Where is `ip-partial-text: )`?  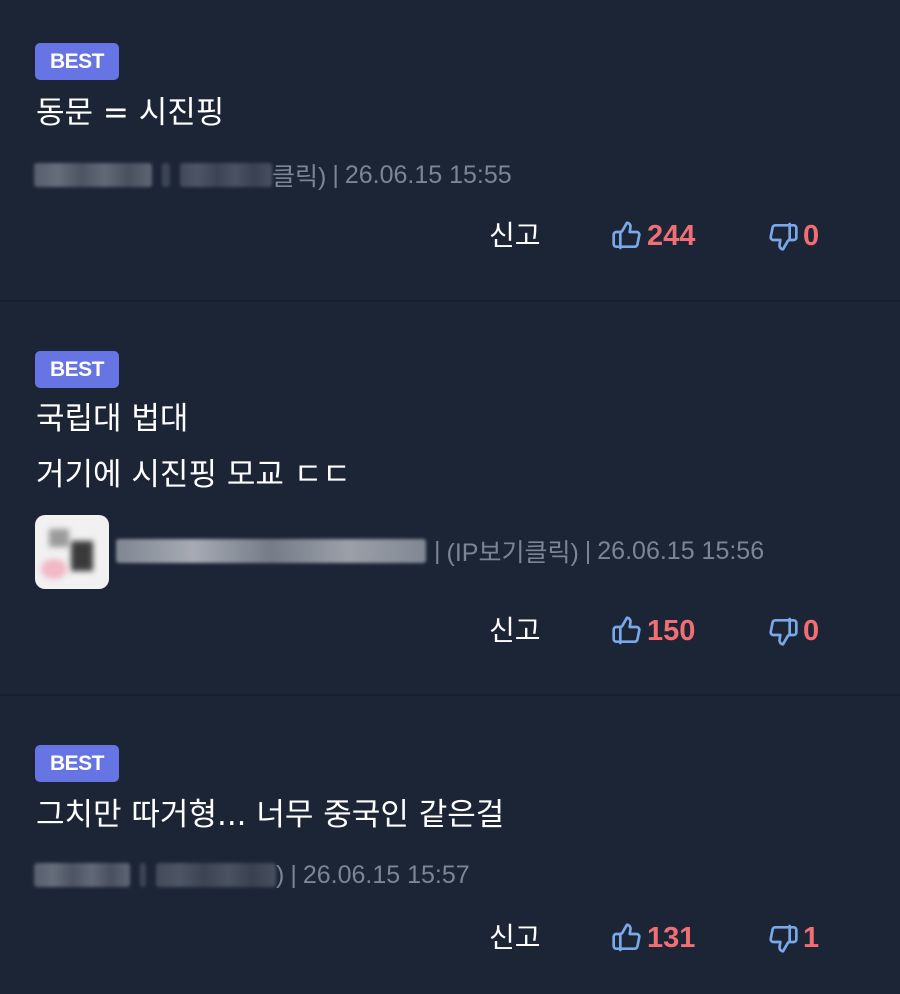 ip-partial-text: ) is located at coordinates (280, 875).